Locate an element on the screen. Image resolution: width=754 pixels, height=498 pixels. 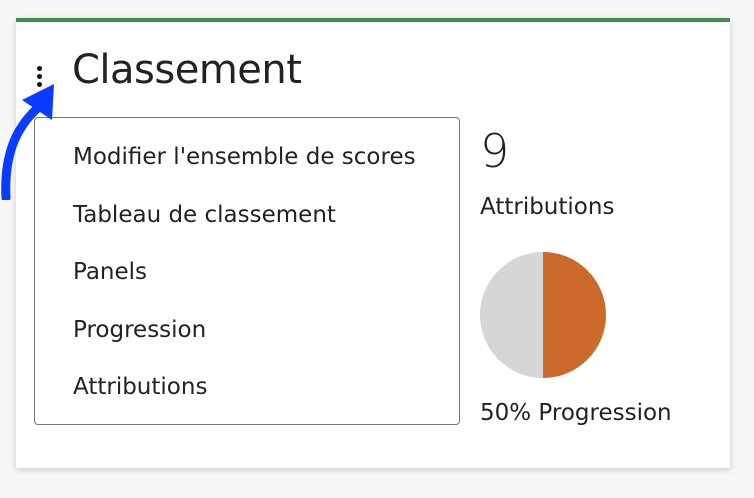
pie-progress-slice is located at coordinates (574, 315).